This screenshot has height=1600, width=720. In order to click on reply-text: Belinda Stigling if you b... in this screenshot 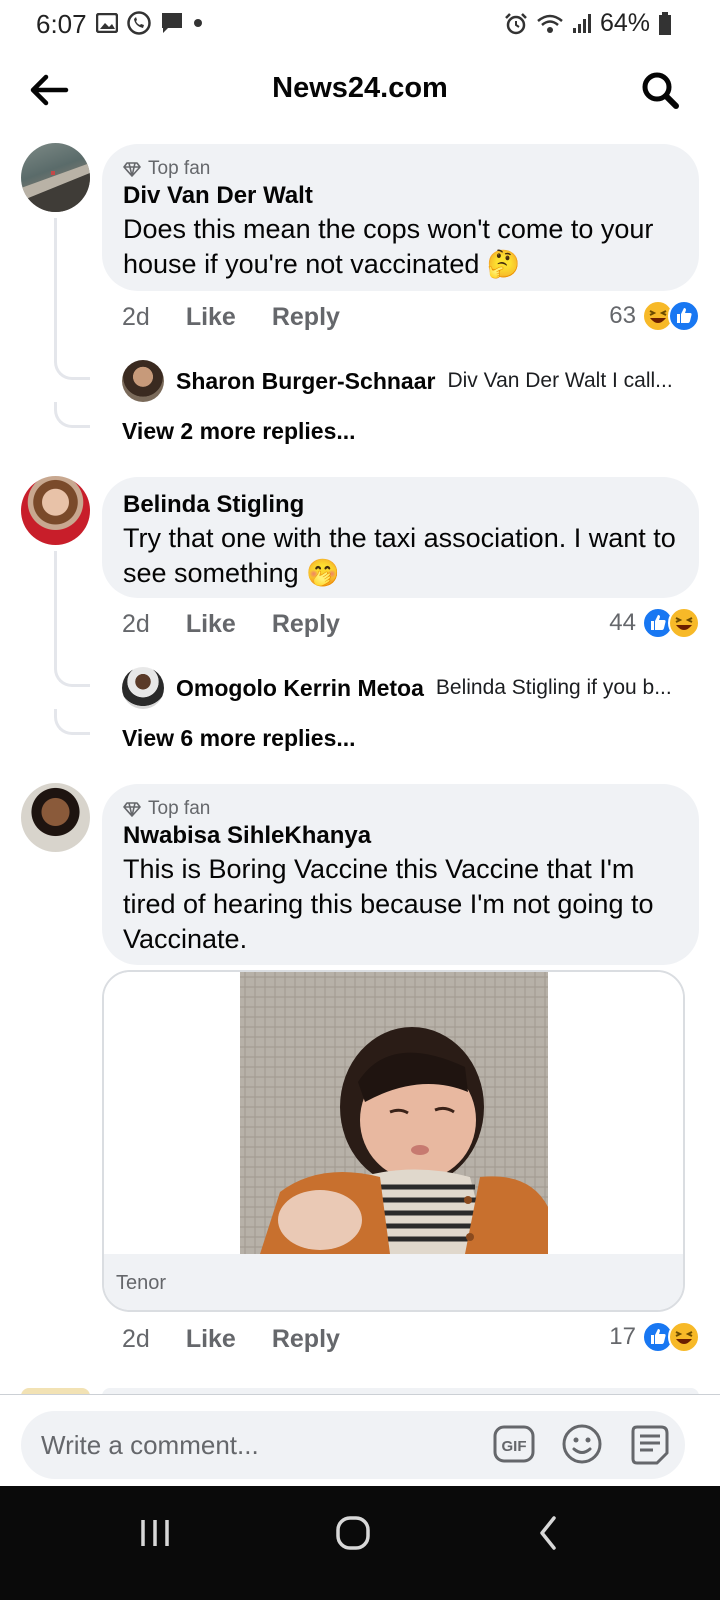, I will do `click(553, 687)`.